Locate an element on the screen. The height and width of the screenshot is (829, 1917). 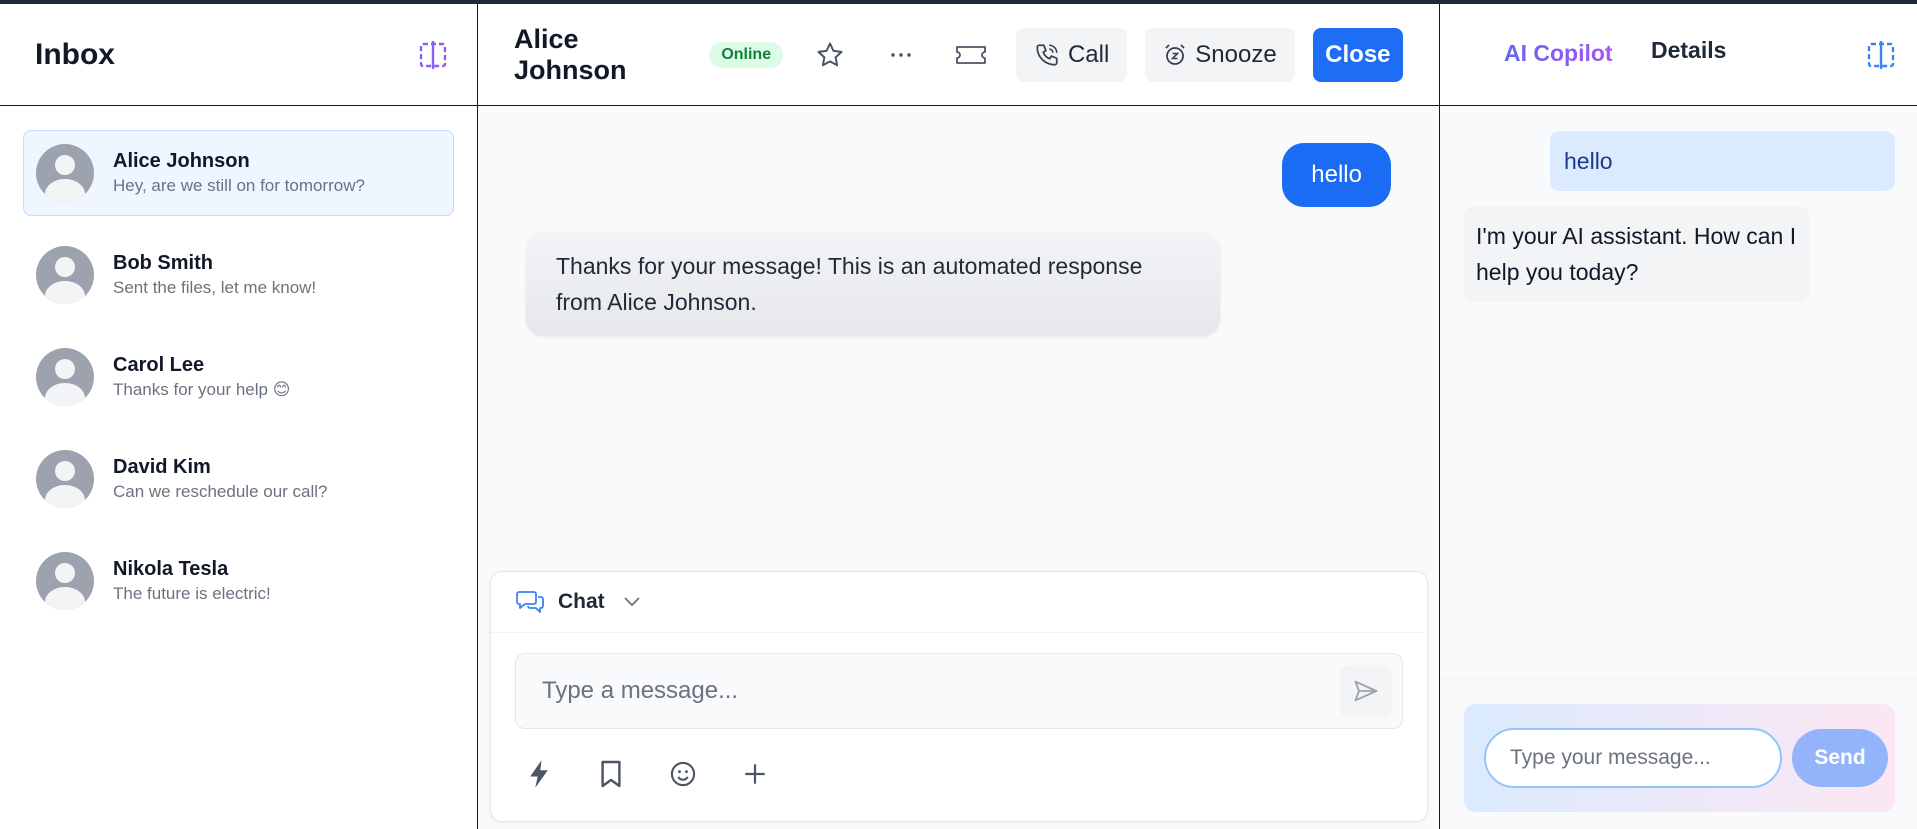
copilot-composer: Send is located at coordinates (1679, 758).